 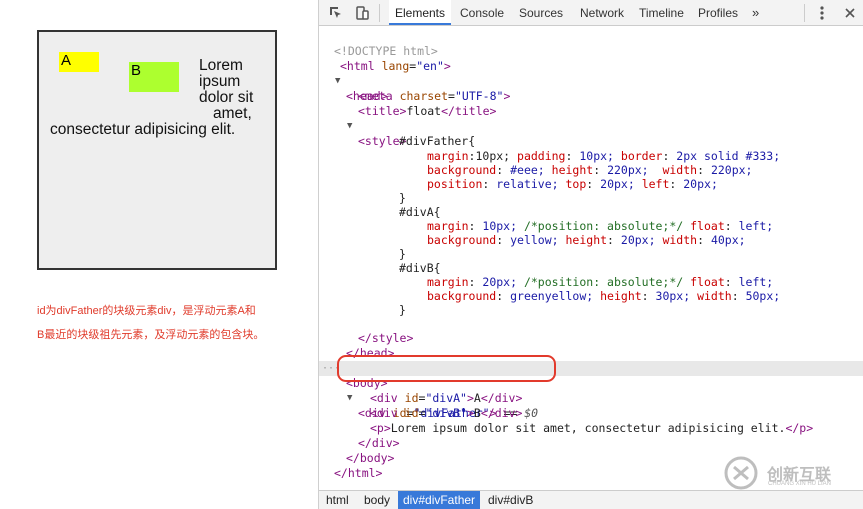 I want to click on breadcrumb-div-b: div#divB, so click(x=510, y=500).